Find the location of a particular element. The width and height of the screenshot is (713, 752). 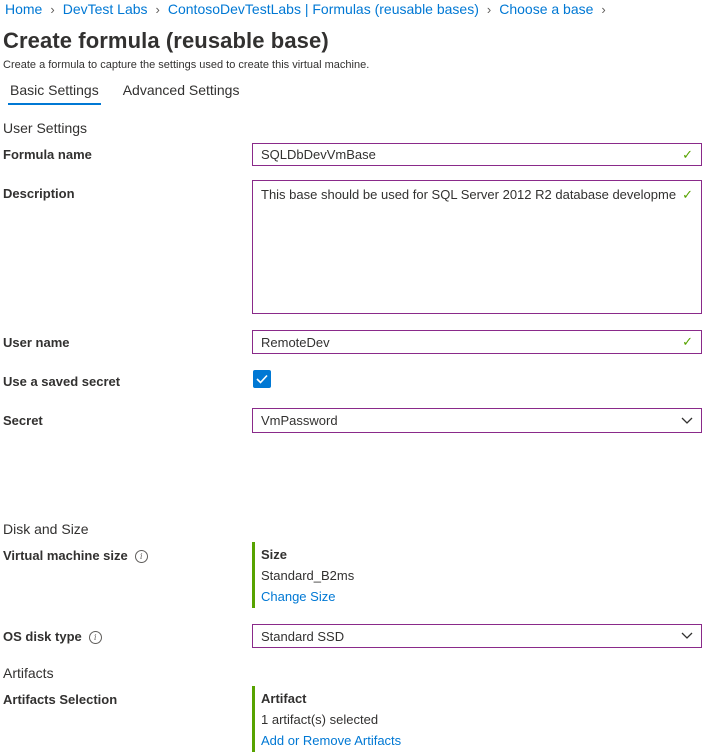

change-size-link: Change Size is located at coordinates (307, 596).